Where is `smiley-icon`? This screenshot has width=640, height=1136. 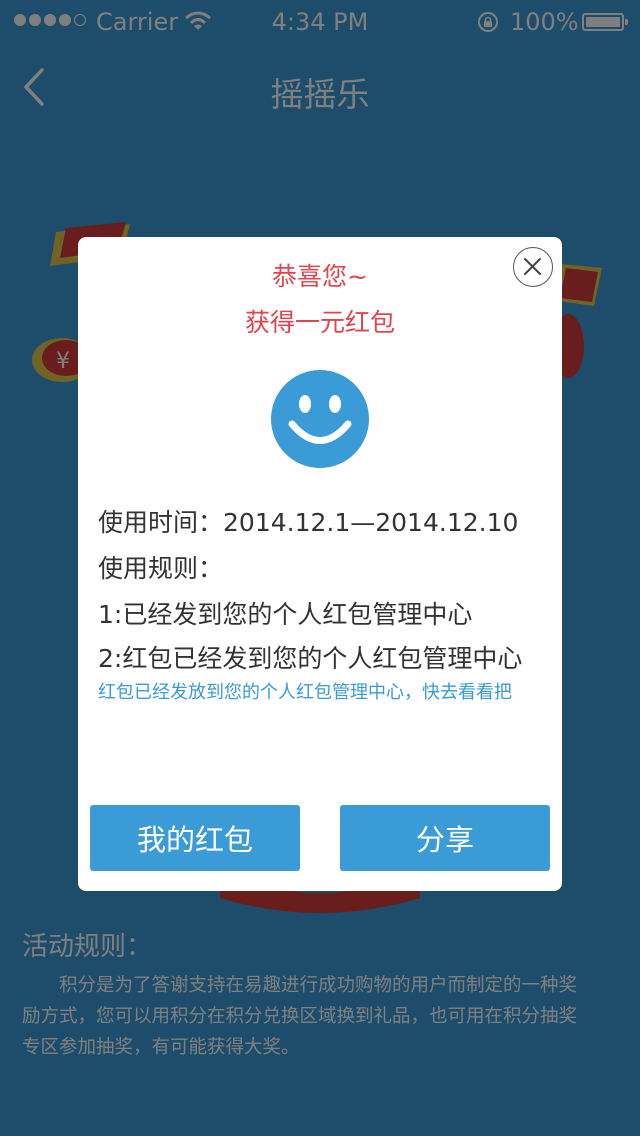 smiley-icon is located at coordinates (320, 419).